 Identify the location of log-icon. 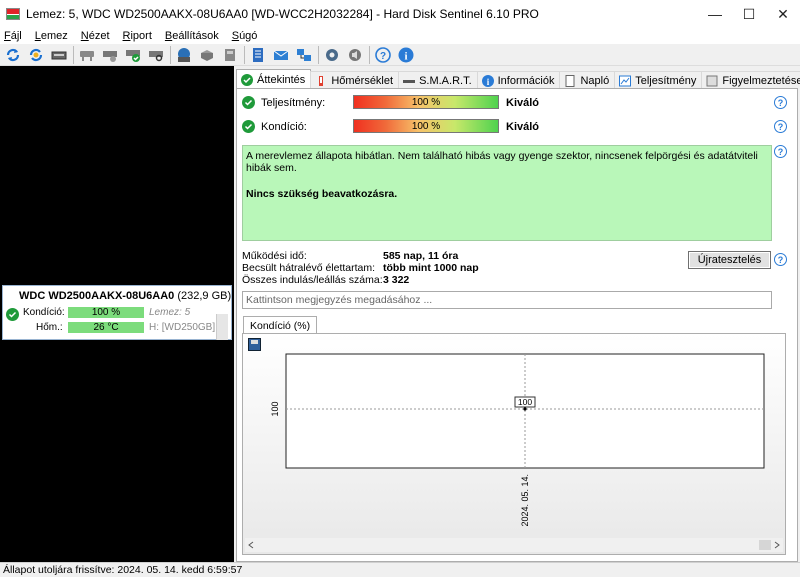
(570, 80).